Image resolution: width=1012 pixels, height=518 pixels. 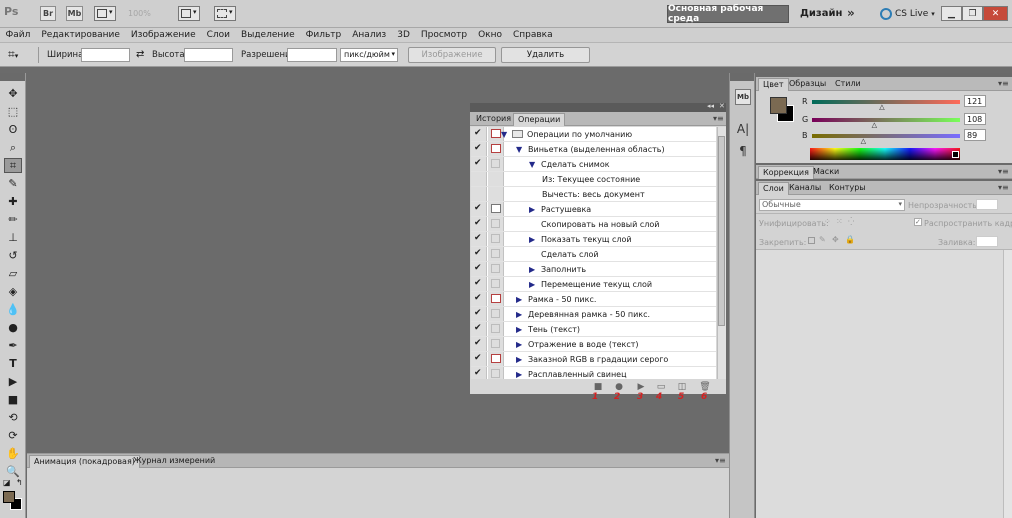 I want to click on path-selection-tool-icon: ▶, so click(x=13, y=381).